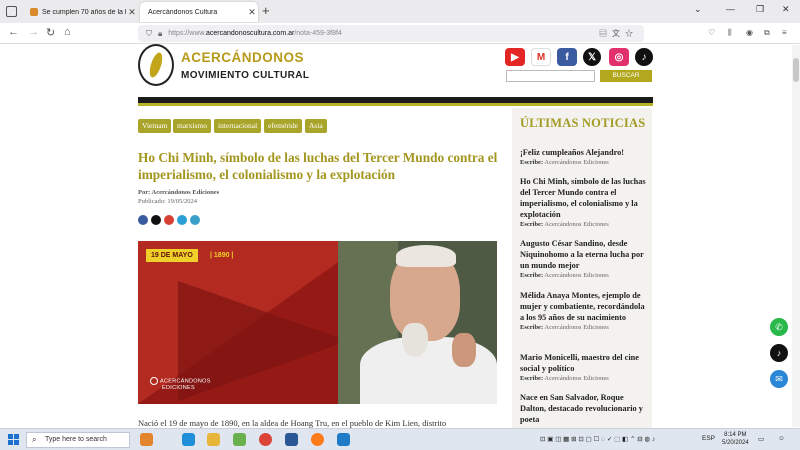 The image size is (800, 450). Describe the element at coordinates (318, 33) in the screenshot. I see `url-path: /nota-459-3f8f4` at that location.